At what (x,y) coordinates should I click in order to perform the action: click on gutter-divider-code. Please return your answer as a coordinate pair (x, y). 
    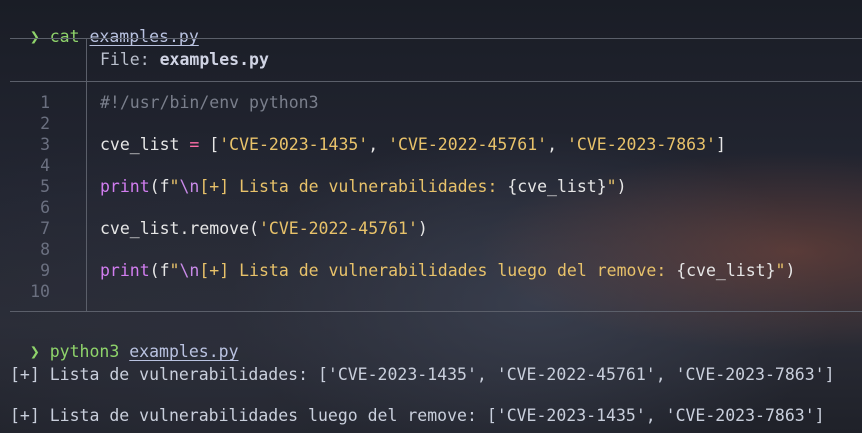
    Looking at the image, I should click on (86, 196).